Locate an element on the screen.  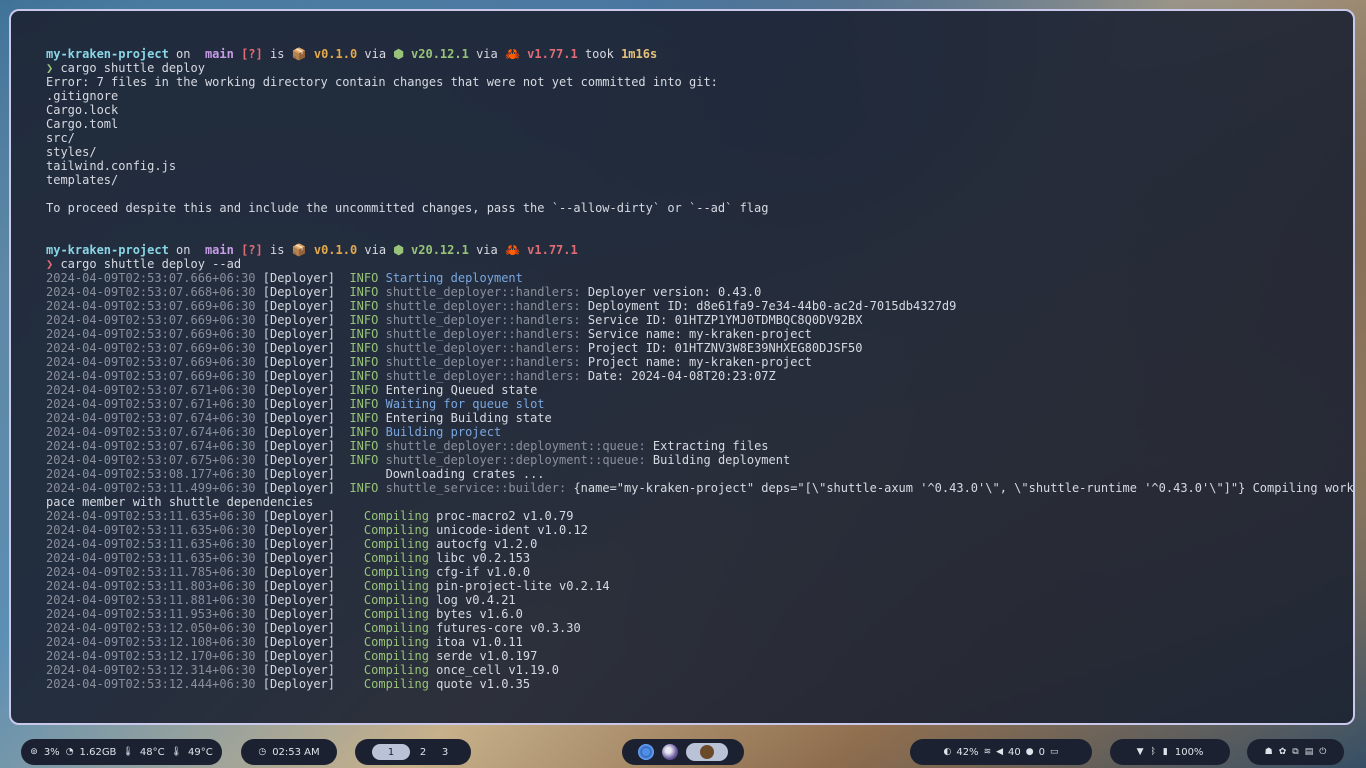
git-branch: main is located at coordinates (215, 54).